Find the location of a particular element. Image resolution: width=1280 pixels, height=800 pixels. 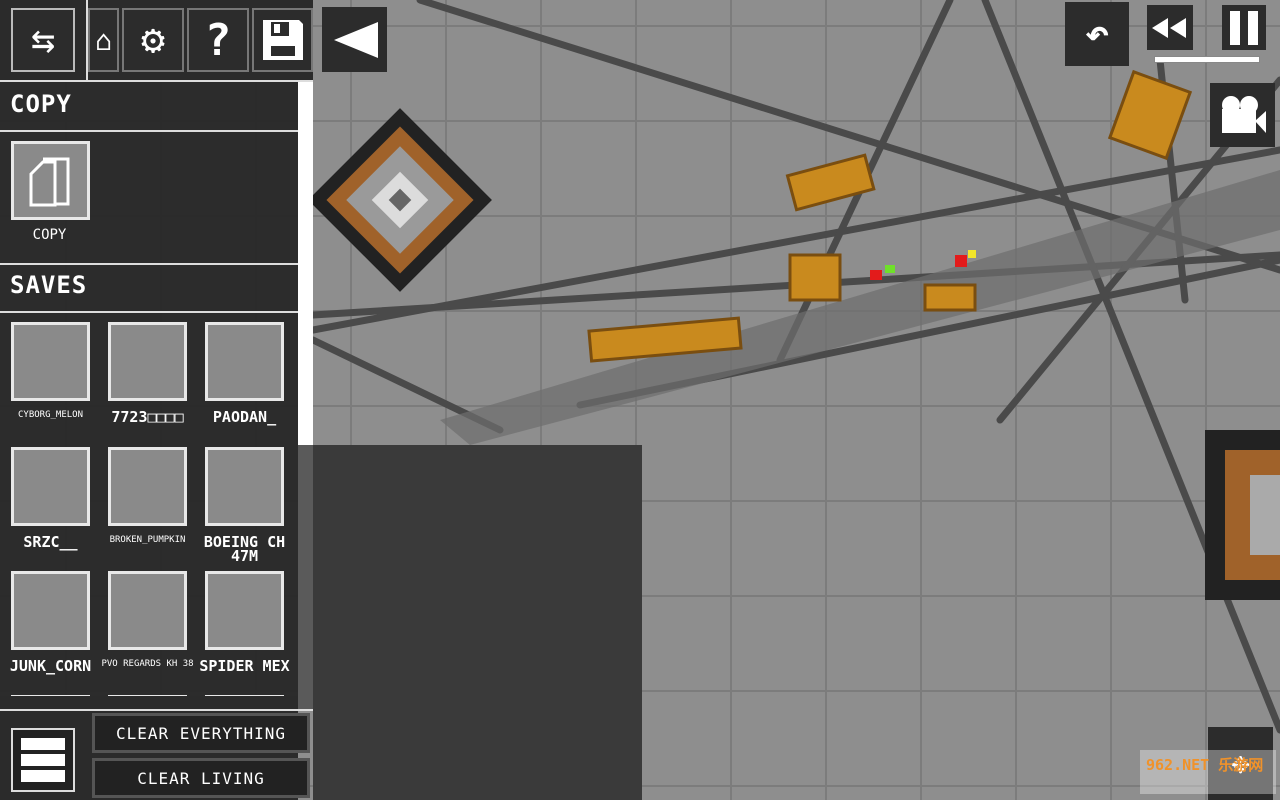

save-label: 7723□□□□ is located at coordinates (147, 417).